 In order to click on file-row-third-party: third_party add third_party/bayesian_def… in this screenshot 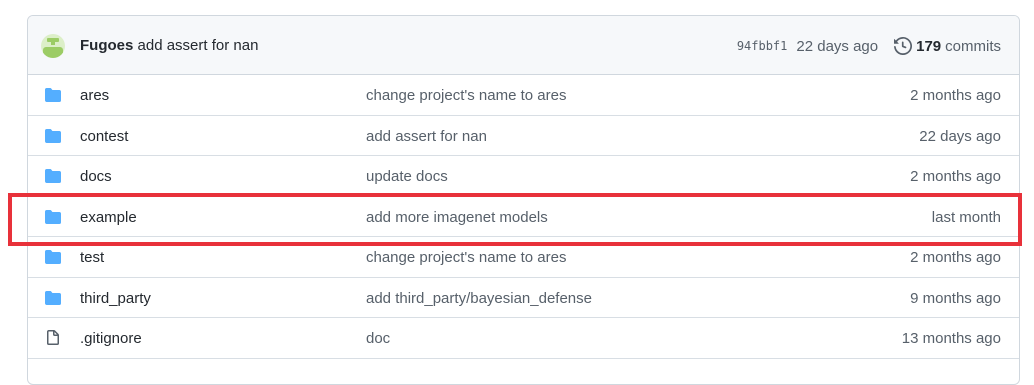, I will do `click(523, 298)`.